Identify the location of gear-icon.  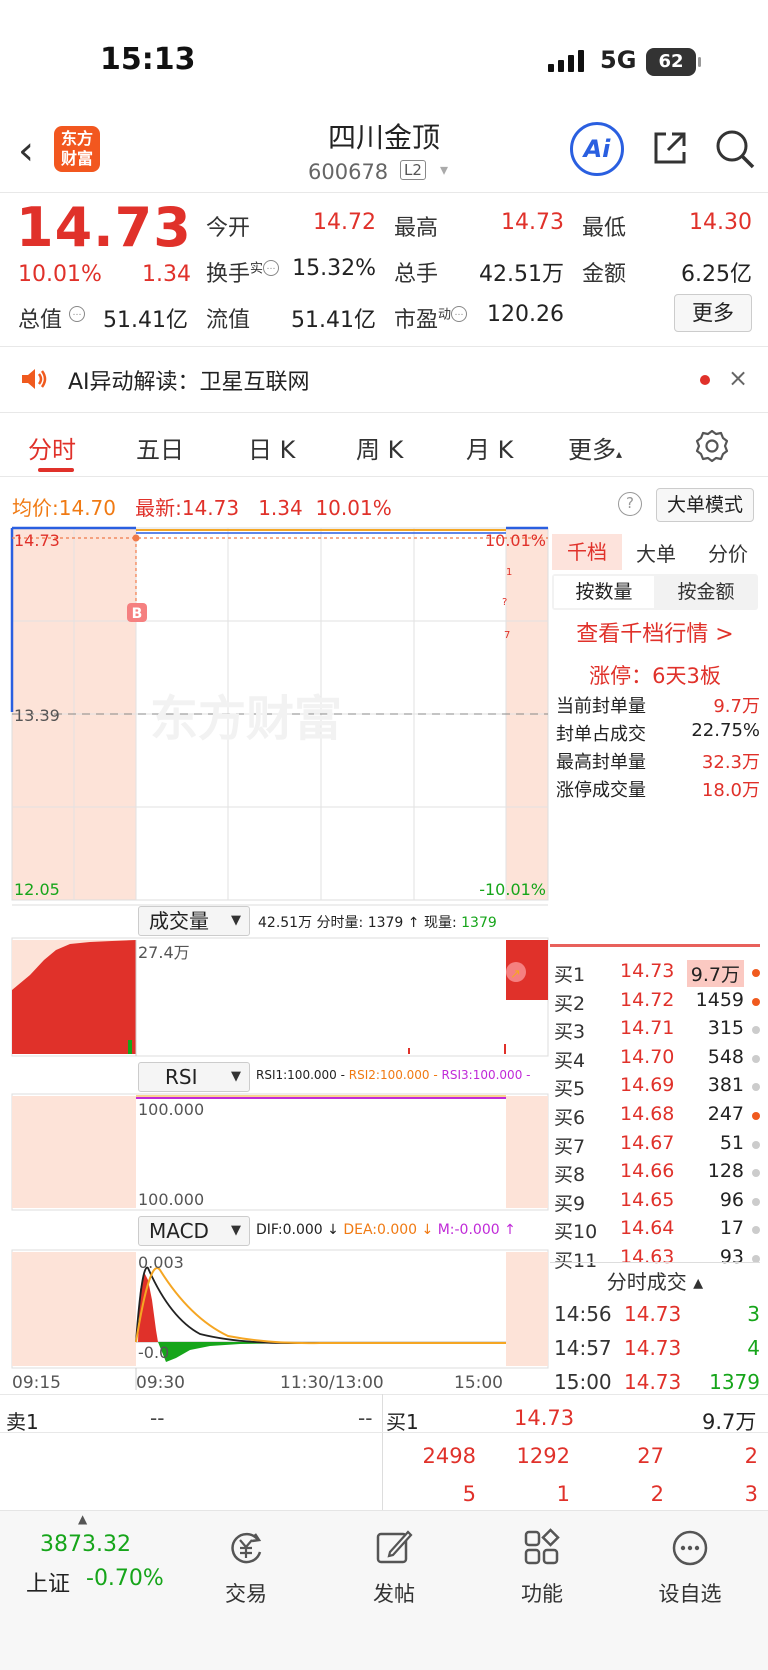
(712, 446).